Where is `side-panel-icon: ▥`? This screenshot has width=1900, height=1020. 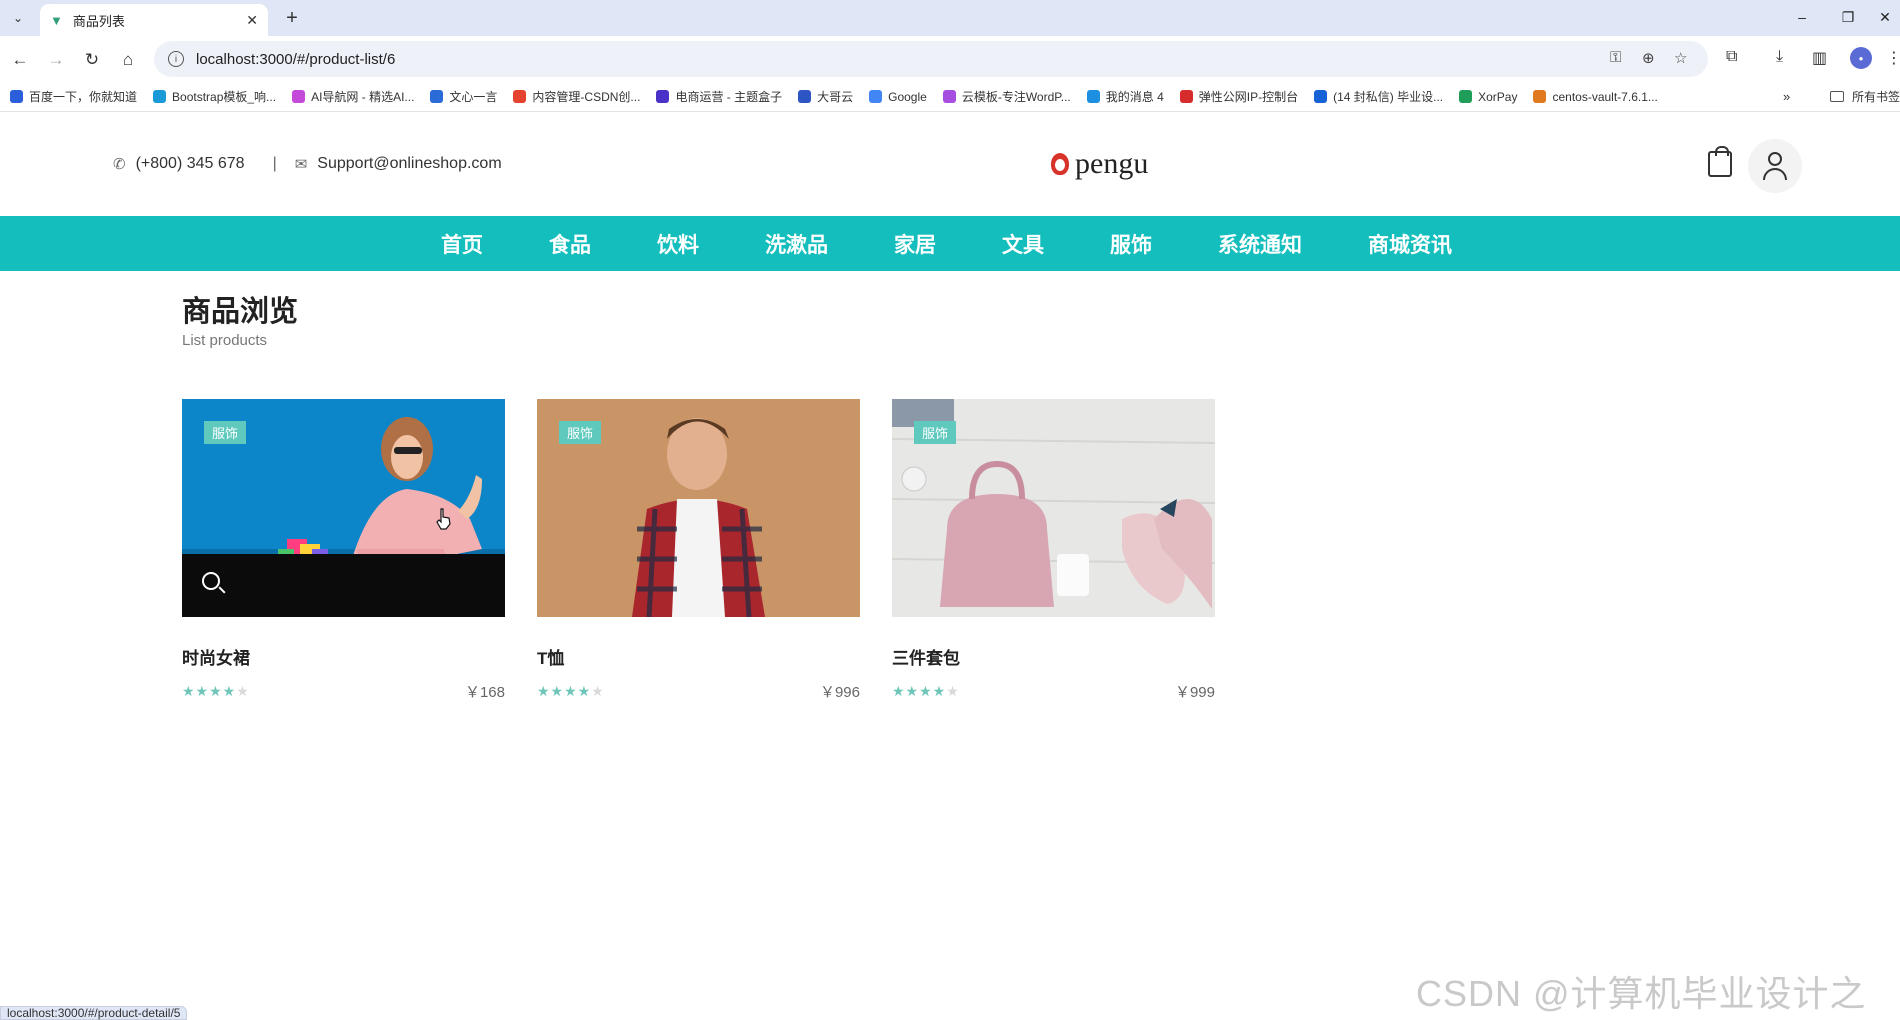 side-panel-icon: ▥ is located at coordinates (1819, 58).